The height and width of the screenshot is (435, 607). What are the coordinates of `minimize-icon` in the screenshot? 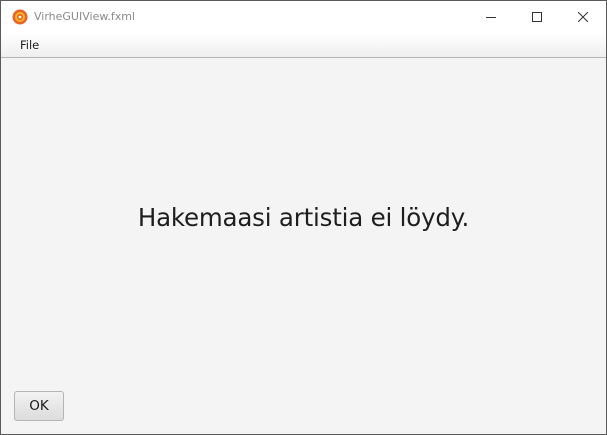 It's located at (491, 17).